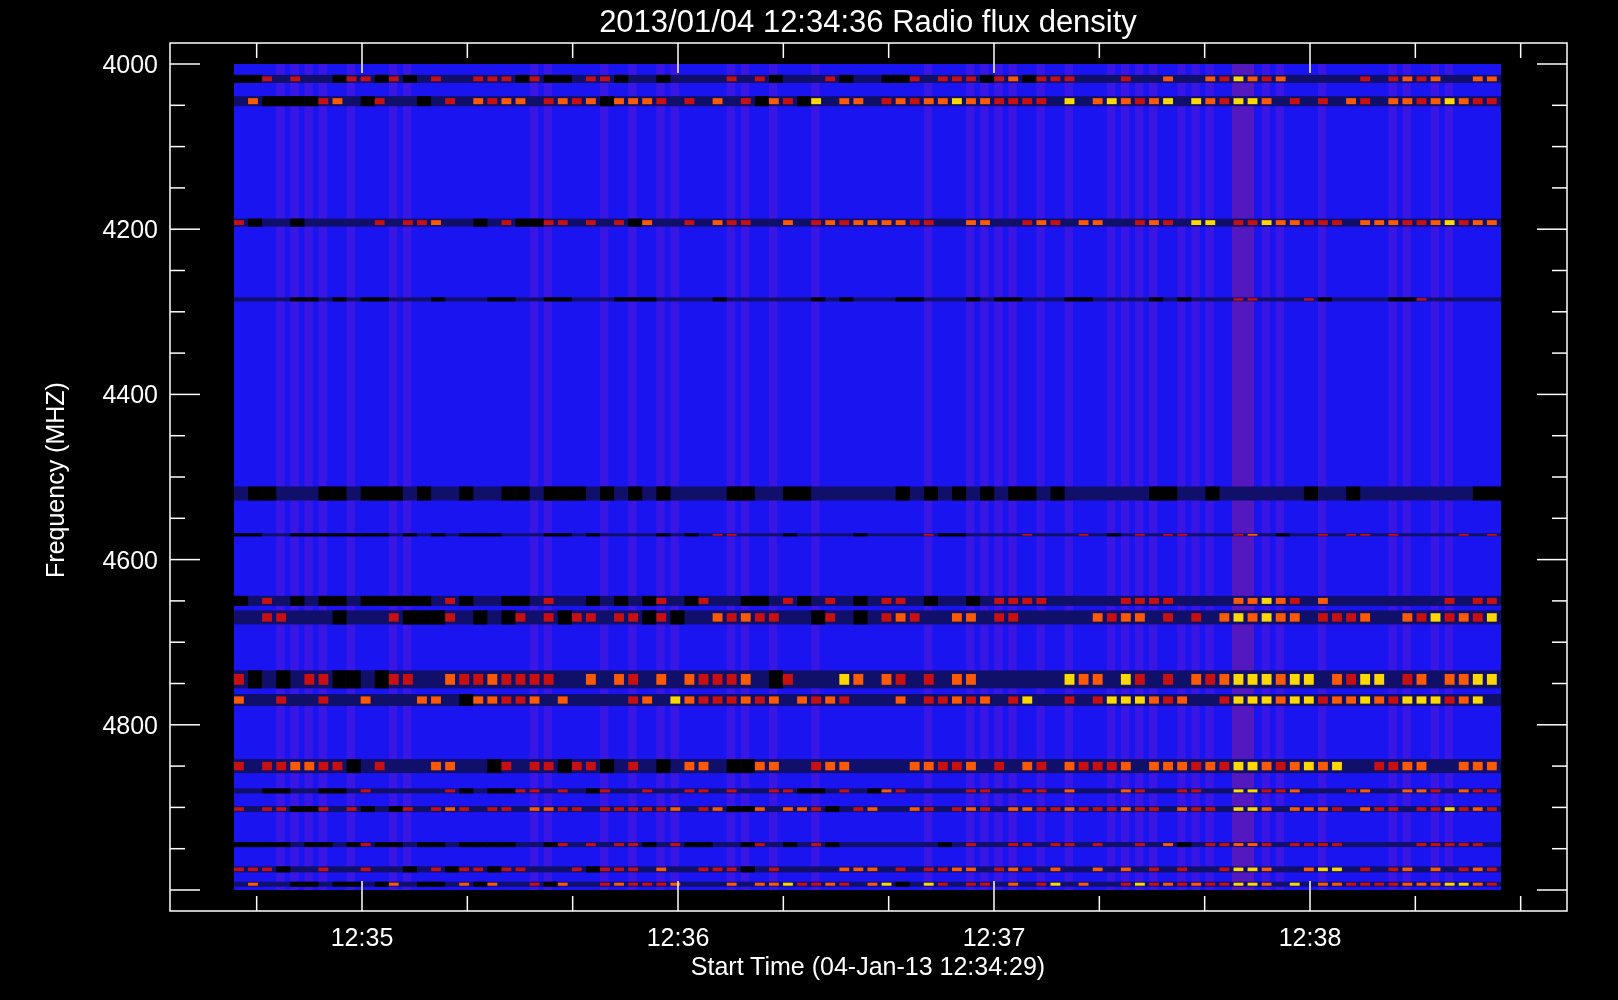 The image size is (1618, 1000). What do you see at coordinates (678, 937) in the screenshot?
I see `x-tick-label: 12:36` at bounding box center [678, 937].